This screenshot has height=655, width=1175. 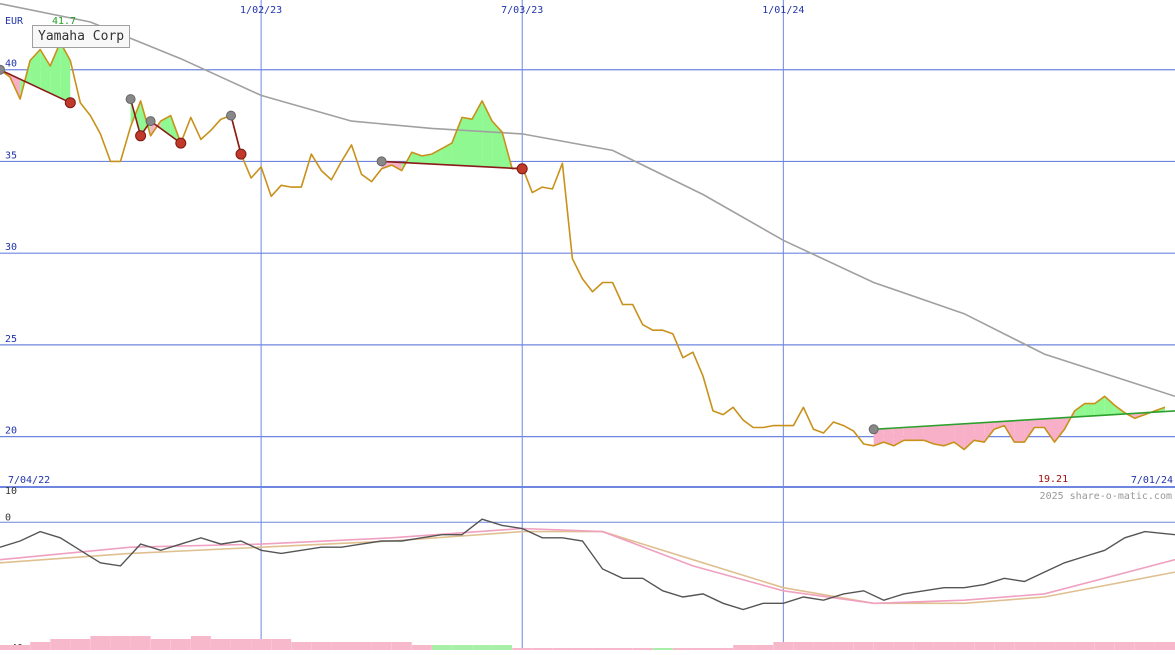 I want to click on y-tick-label-35: 35, so click(x=11, y=155).